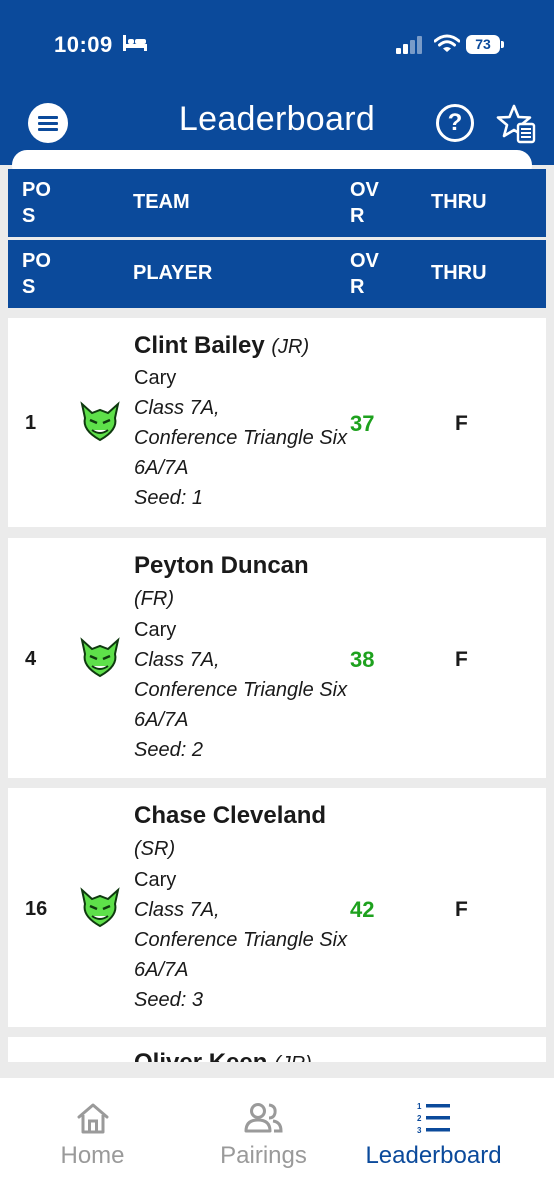 This screenshot has height=1199, width=554. I want to click on team-header: TEAM, so click(161, 202).